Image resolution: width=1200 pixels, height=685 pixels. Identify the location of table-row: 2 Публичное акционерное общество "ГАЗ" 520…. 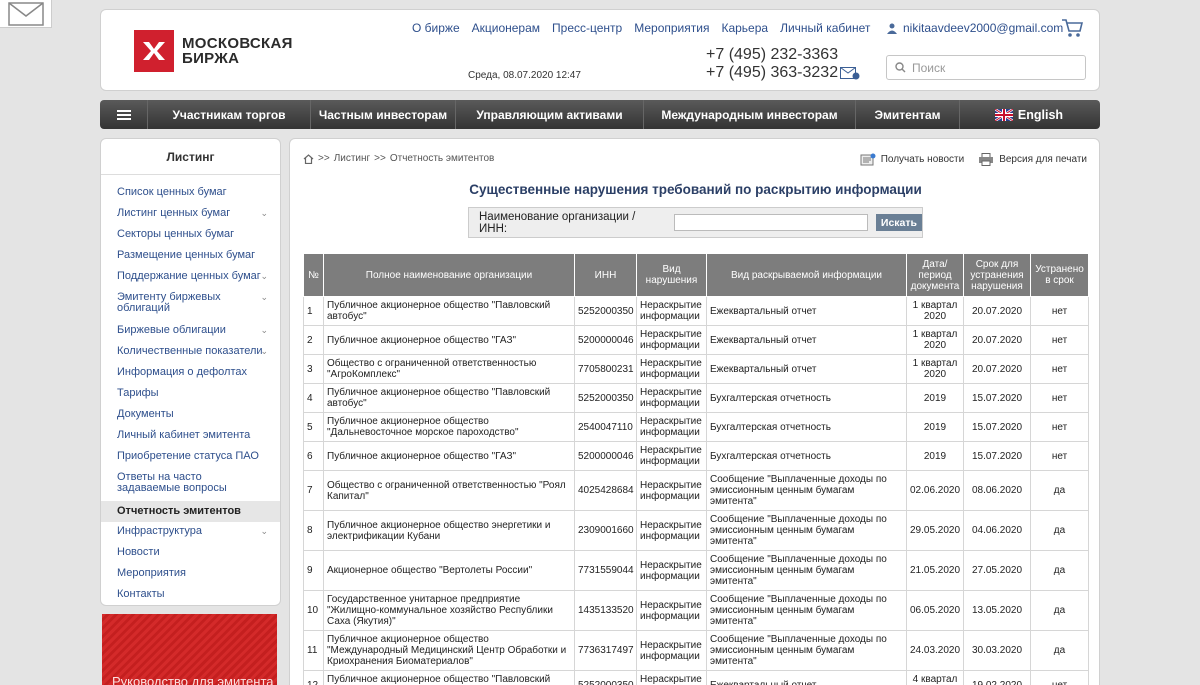
(696, 340).